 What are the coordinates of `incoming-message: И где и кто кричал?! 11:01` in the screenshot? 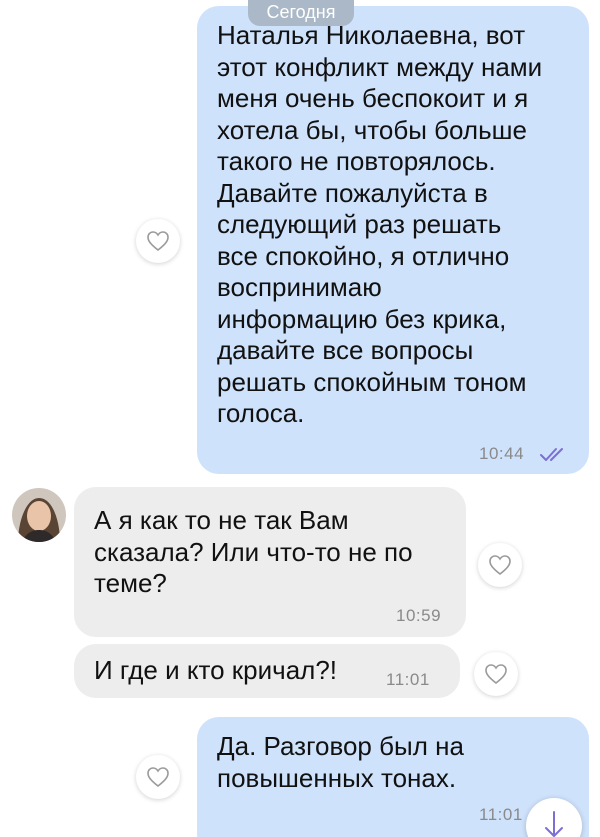 It's located at (267, 671).